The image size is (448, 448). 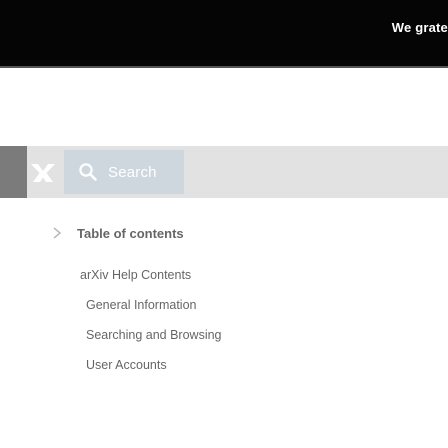 What do you see at coordinates (88, 172) in the screenshot?
I see `search-icon` at bounding box center [88, 172].